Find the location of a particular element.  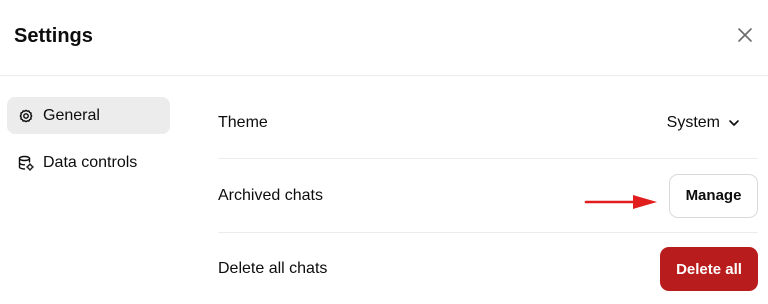

sidebar-item-label: Data controls is located at coordinates (90, 162).